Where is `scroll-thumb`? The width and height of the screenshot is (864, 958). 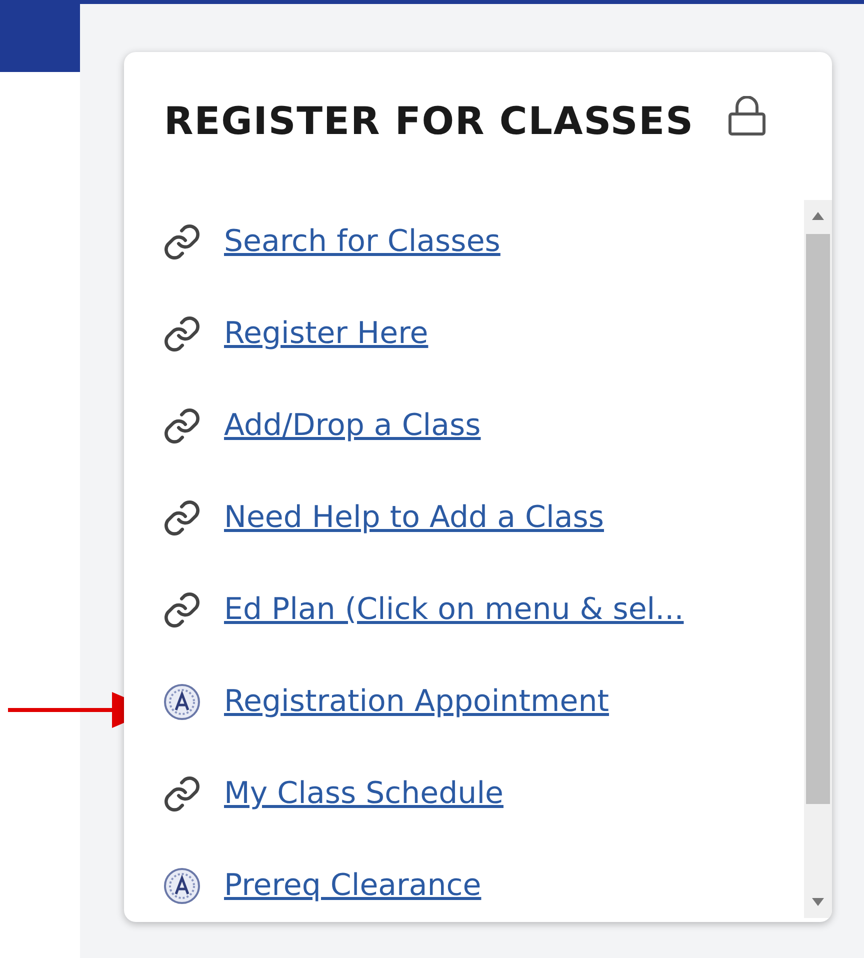 scroll-thumb is located at coordinates (818, 519).